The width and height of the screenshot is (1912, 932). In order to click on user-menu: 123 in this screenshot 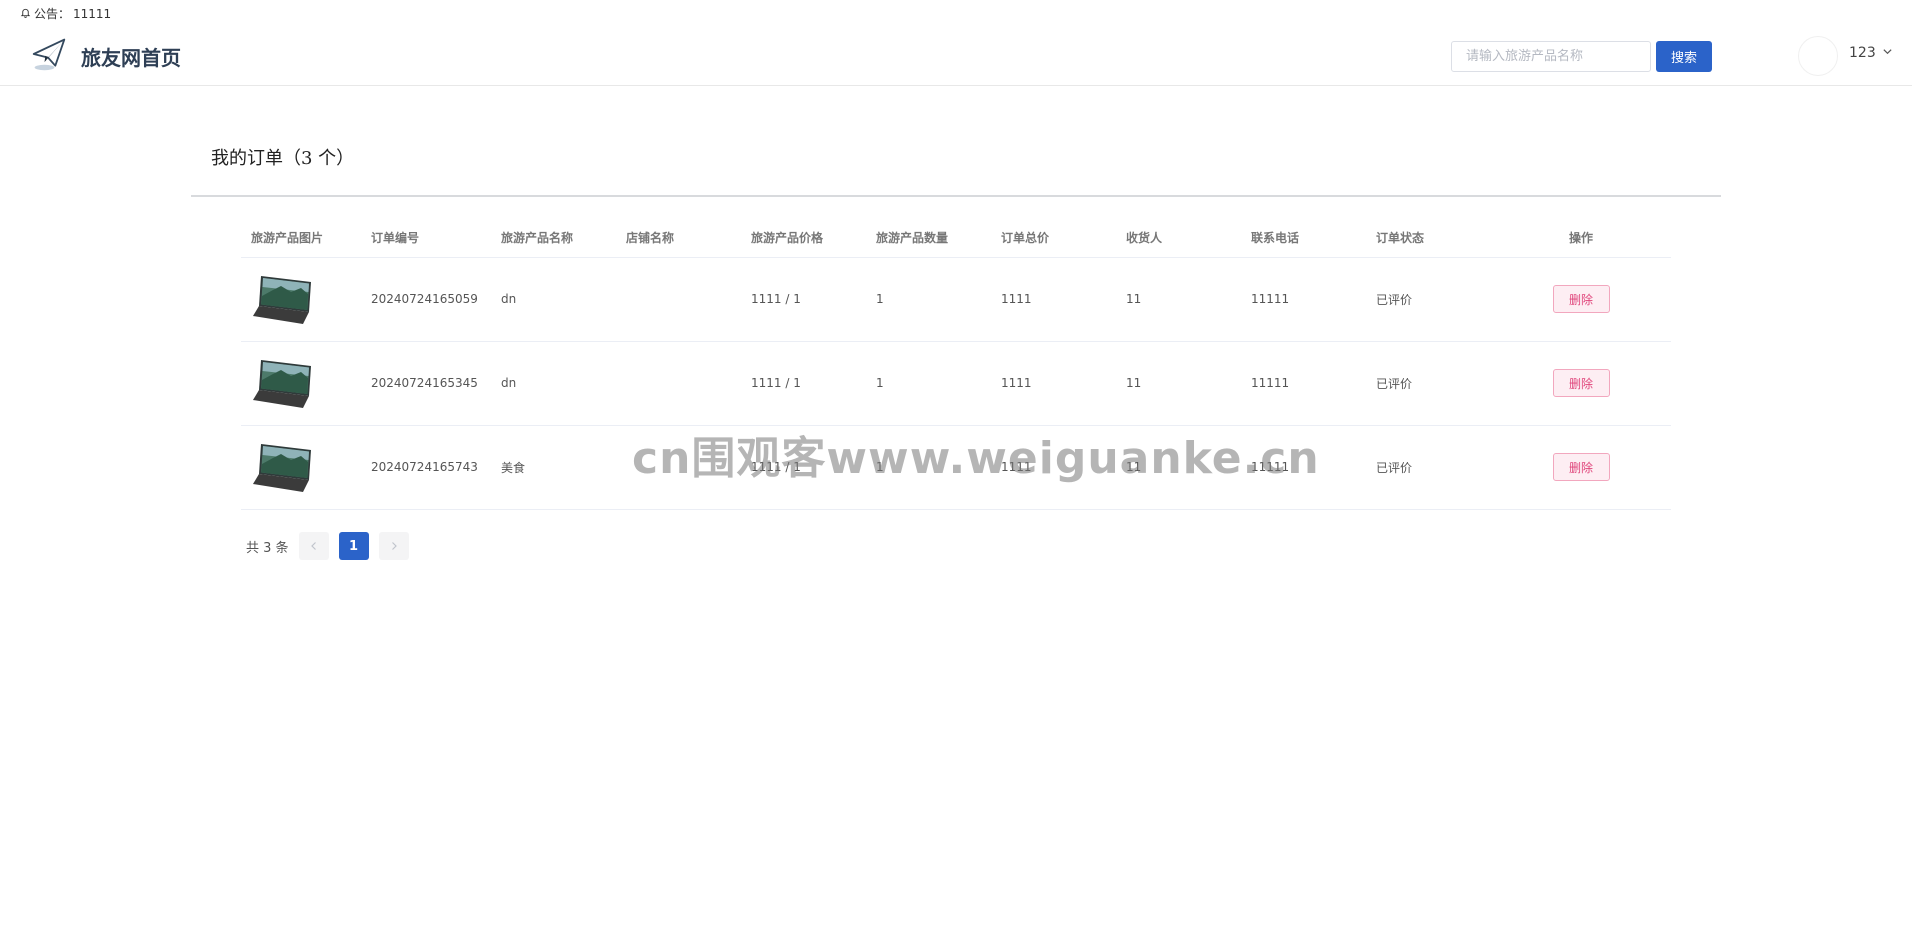, I will do `click(1871, 53)`.